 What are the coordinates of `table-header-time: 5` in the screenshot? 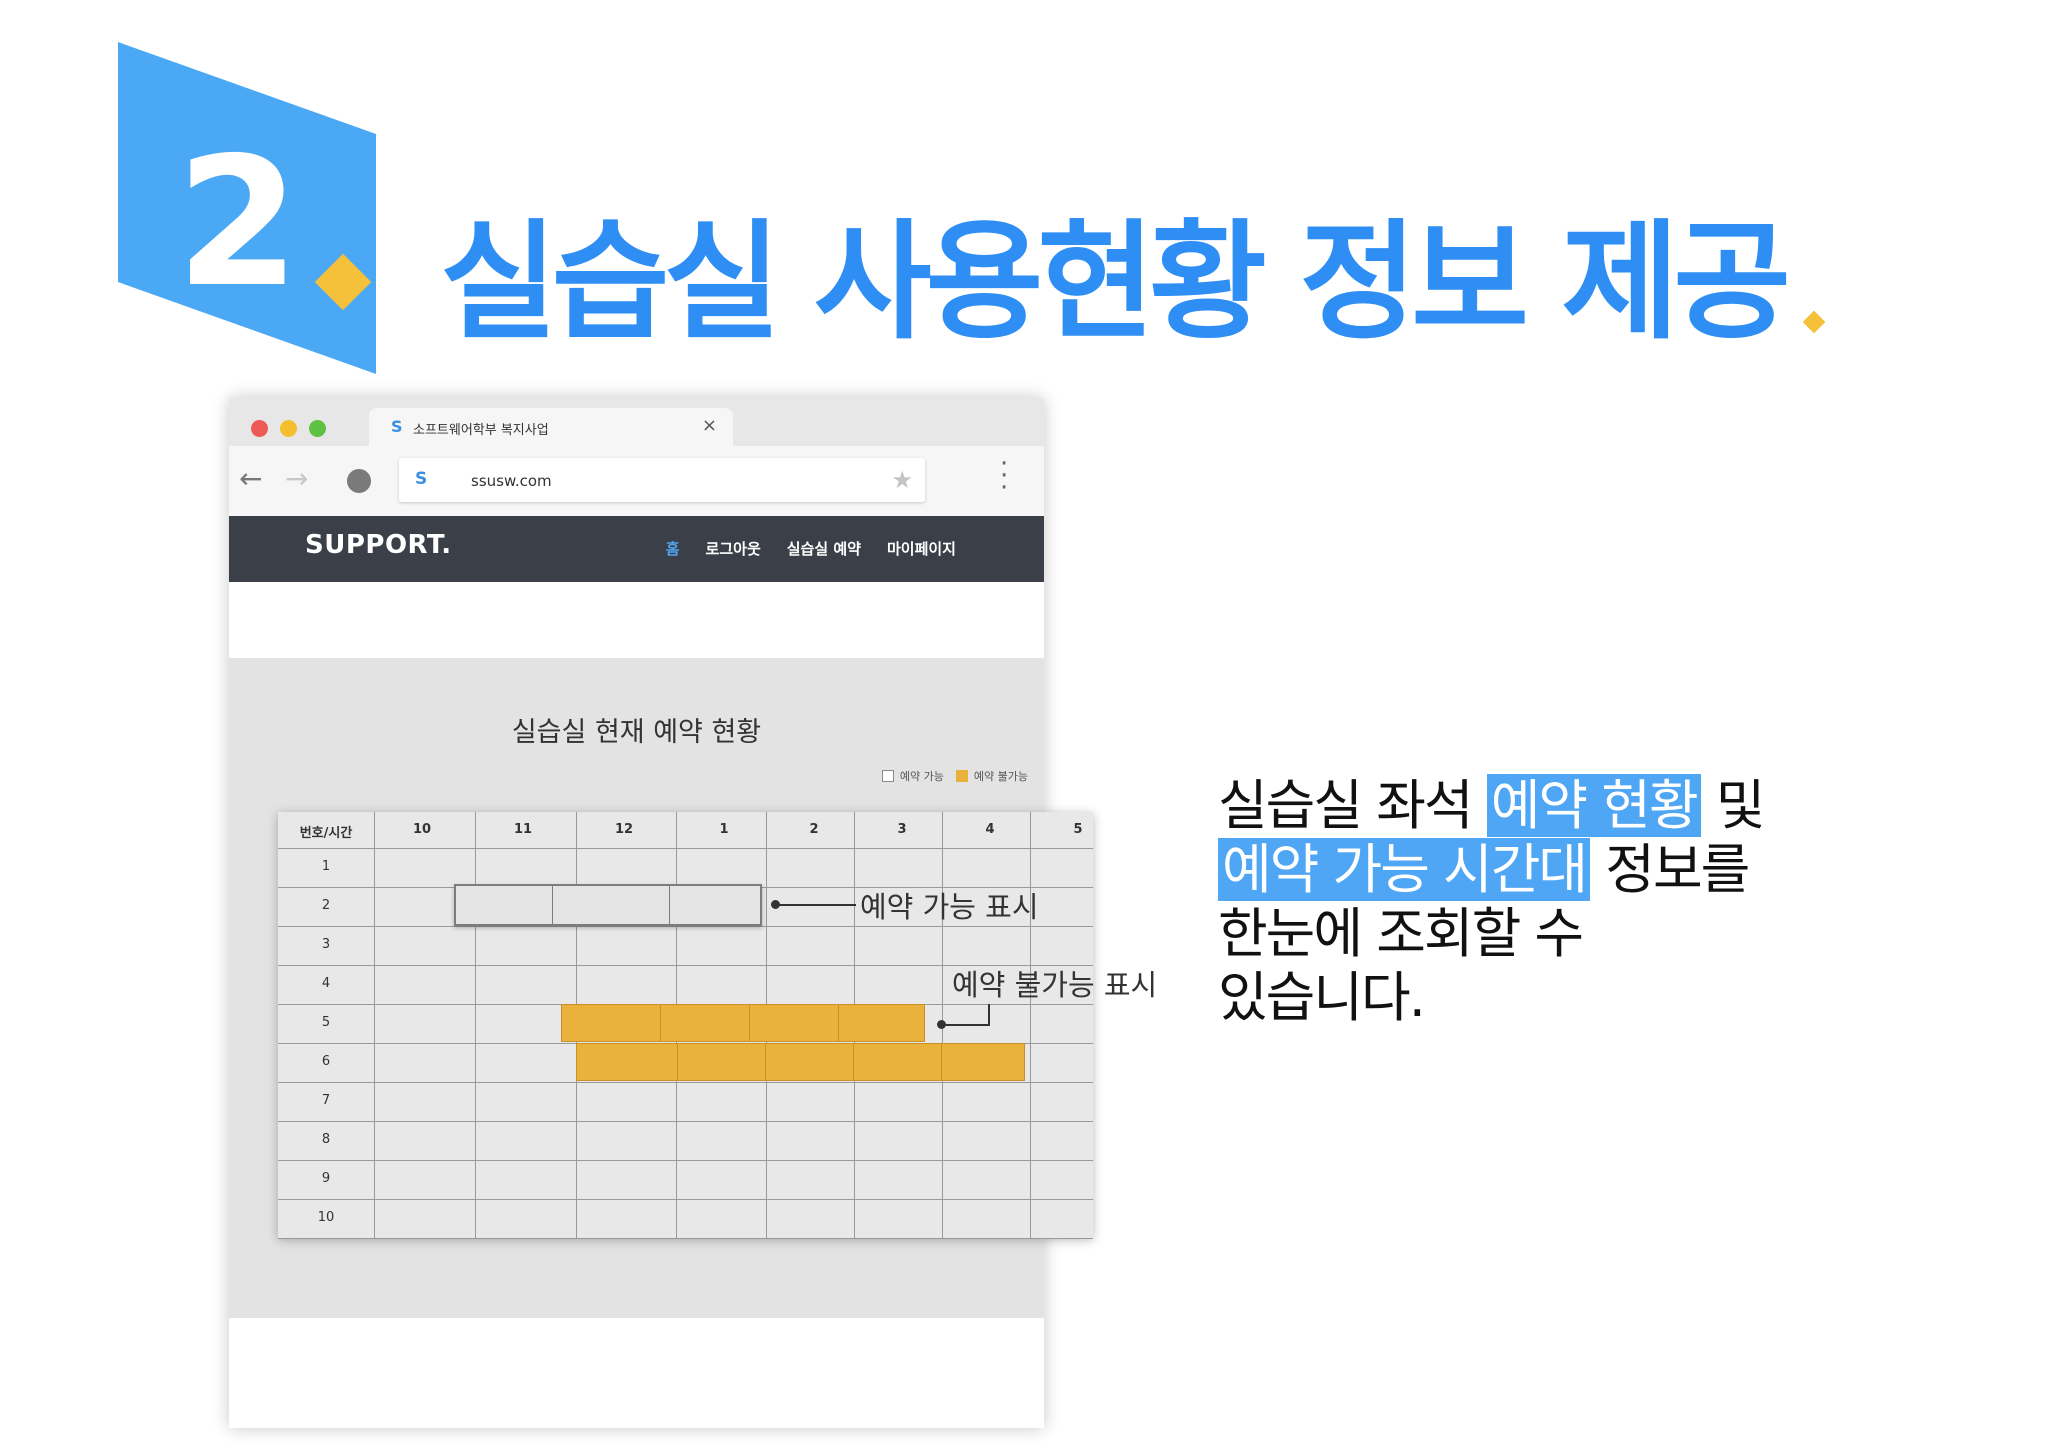 It's located at (1078, 829).